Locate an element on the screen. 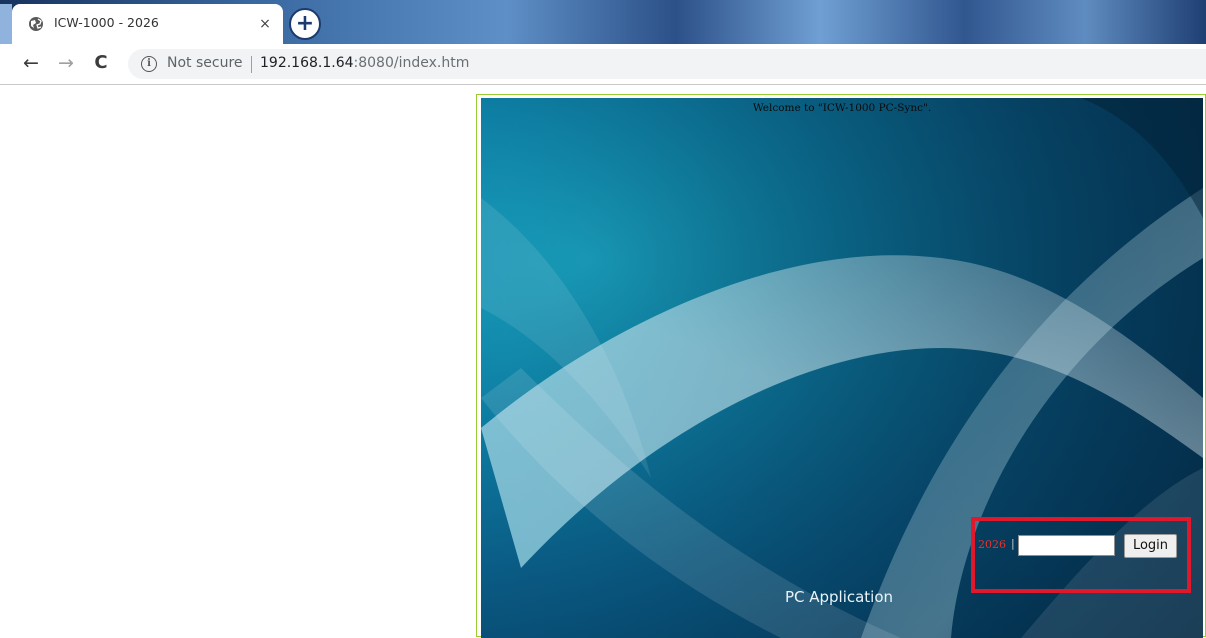  url-host: 192.168.1.64 is located at coordinates (307, 63).